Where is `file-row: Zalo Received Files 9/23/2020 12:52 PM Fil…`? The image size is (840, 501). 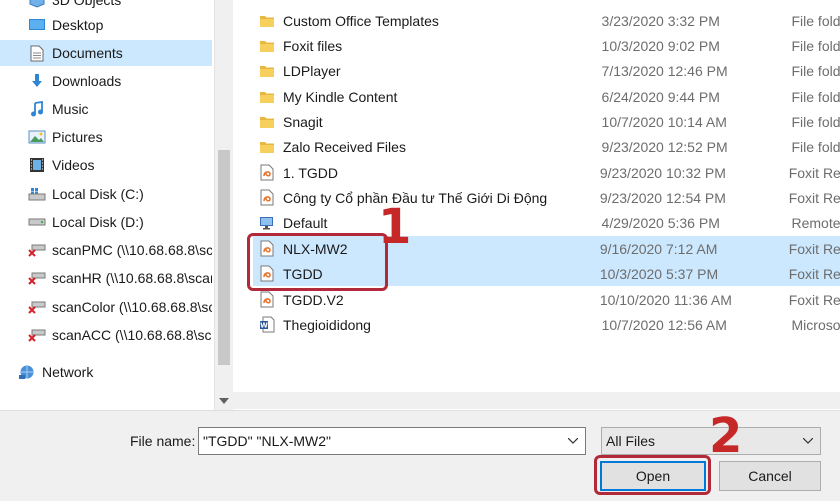
file-row: Zalo Received Files 9/23/2020 12:52 PM Fil… is located at coordinates (546, 146).